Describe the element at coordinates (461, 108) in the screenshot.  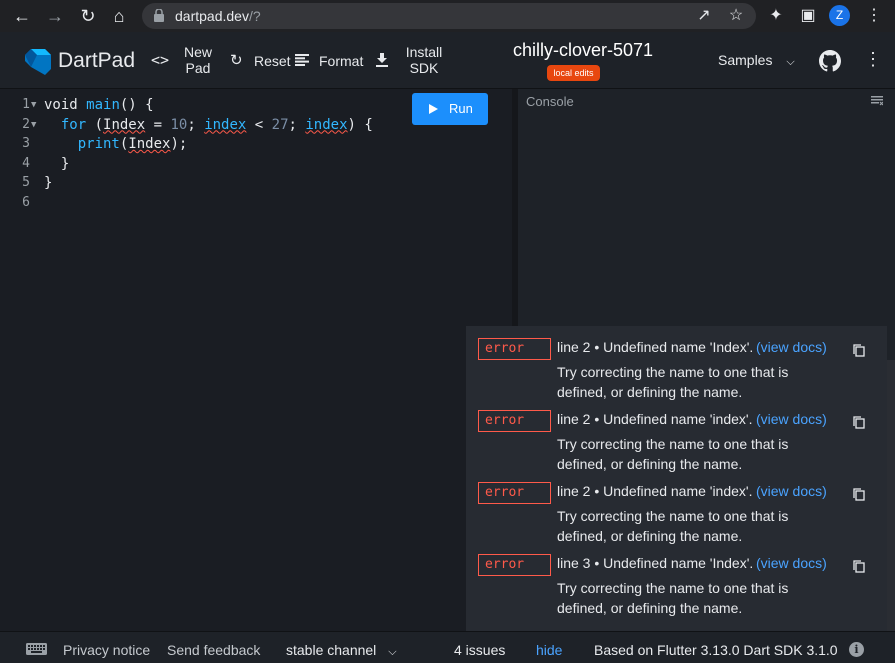
I see `run-label: Run` at that location.